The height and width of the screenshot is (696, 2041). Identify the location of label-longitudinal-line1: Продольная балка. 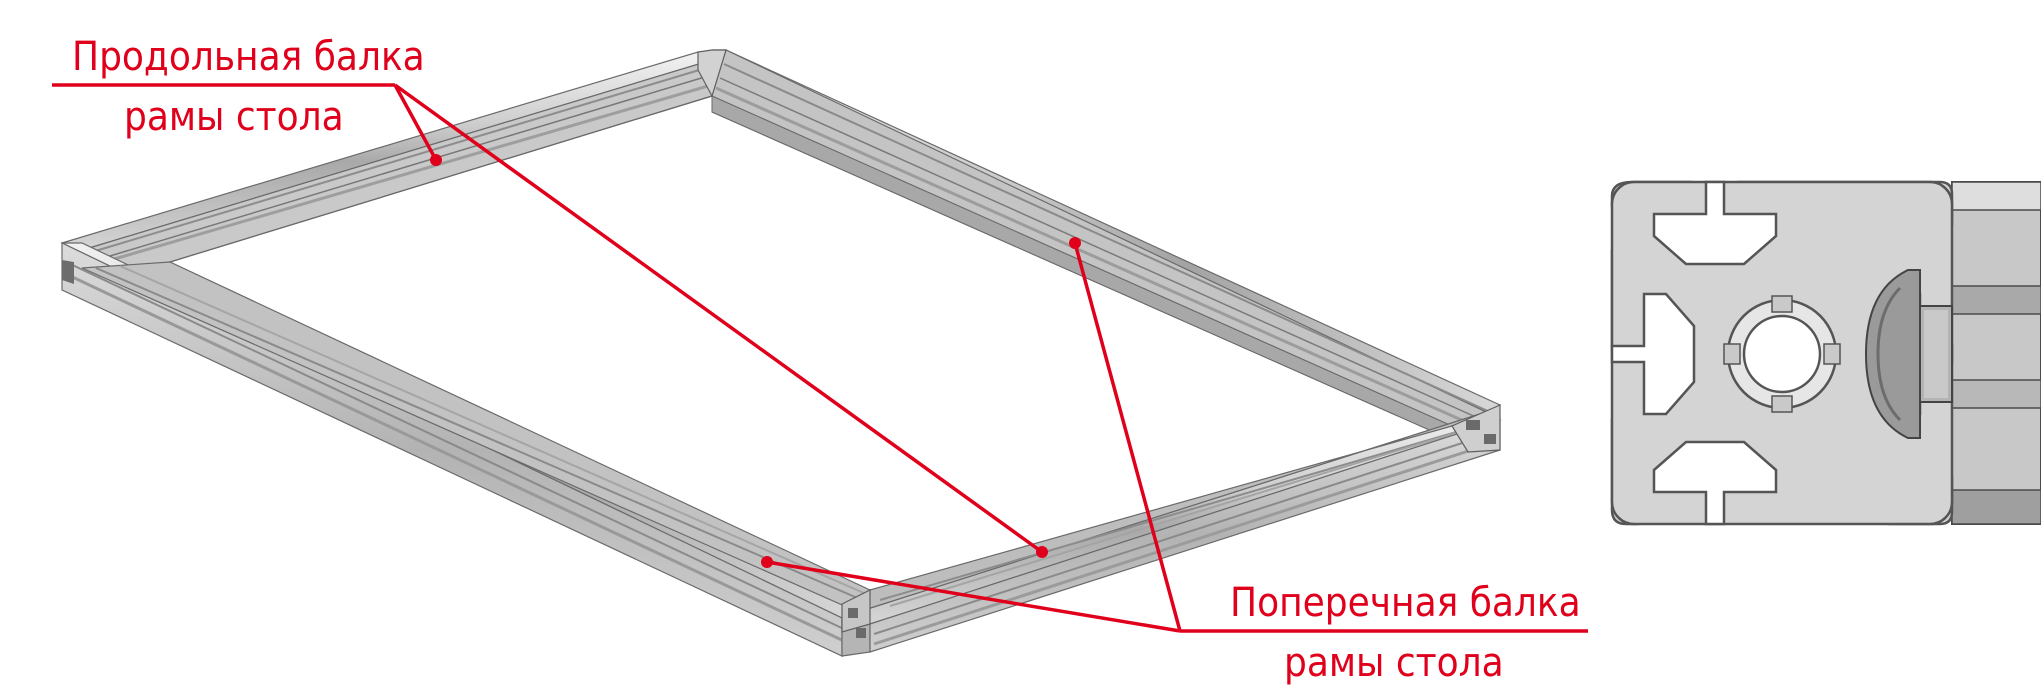
(248, 57).